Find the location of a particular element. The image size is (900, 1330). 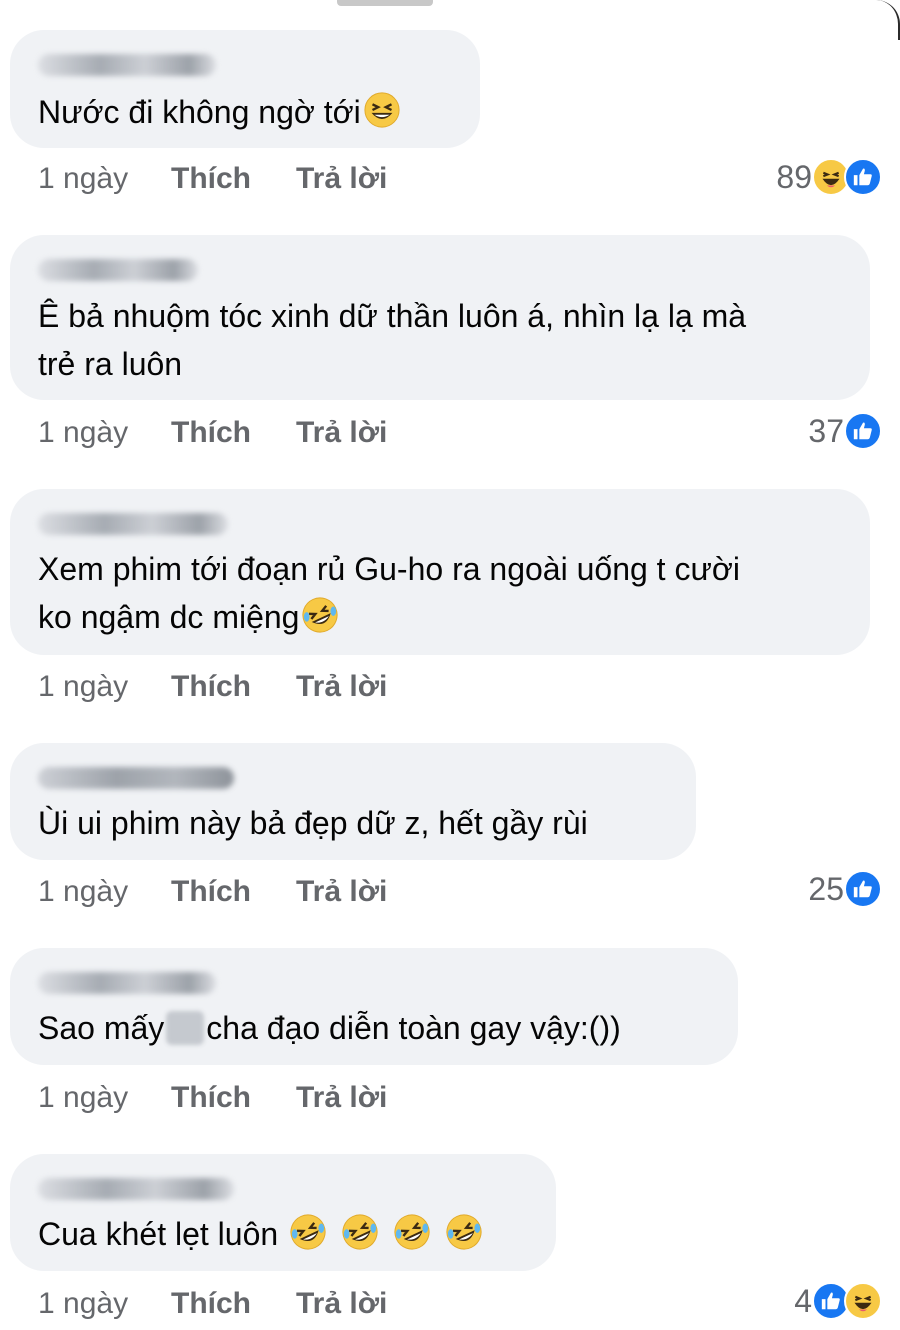

drag-handle is located at coordinates (385, 3).